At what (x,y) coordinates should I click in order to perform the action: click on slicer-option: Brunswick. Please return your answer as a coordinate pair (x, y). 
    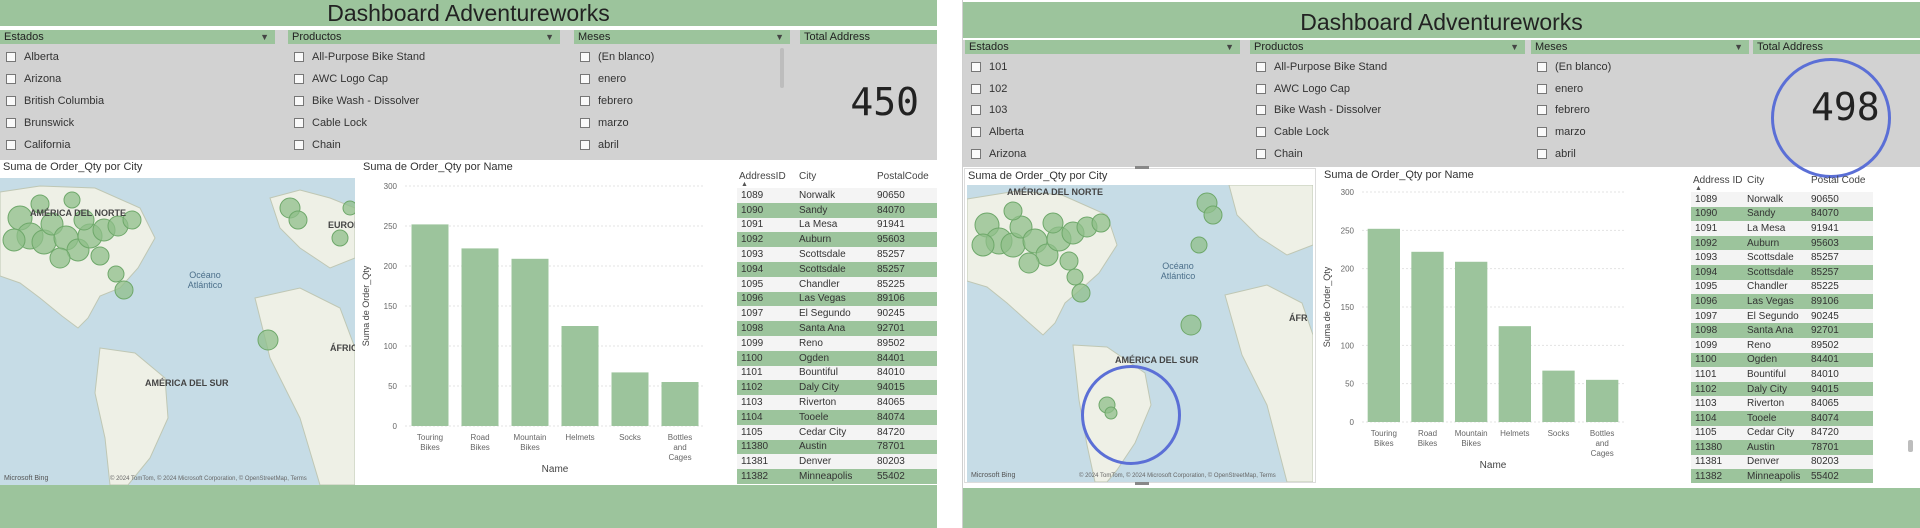
    Looking at the image, I should click on (137, 123).